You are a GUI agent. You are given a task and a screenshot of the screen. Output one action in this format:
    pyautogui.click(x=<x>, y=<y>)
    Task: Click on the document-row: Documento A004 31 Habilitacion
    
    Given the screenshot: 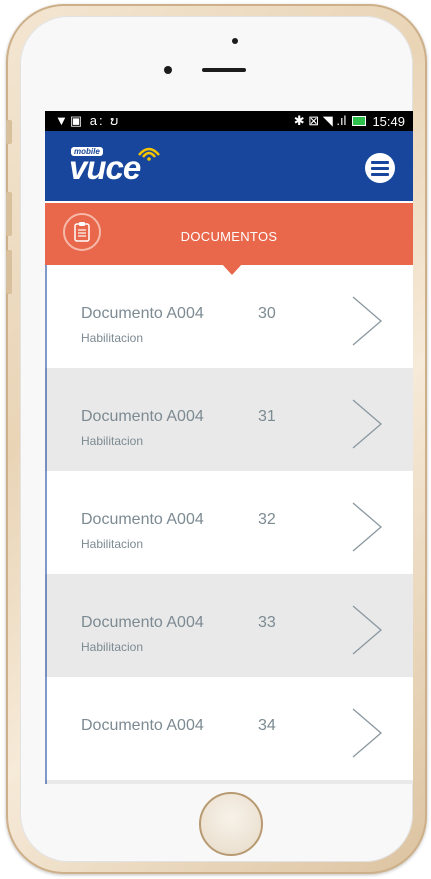 What is the action you would take?
    pyautogui.click(x=229, y=419)
    